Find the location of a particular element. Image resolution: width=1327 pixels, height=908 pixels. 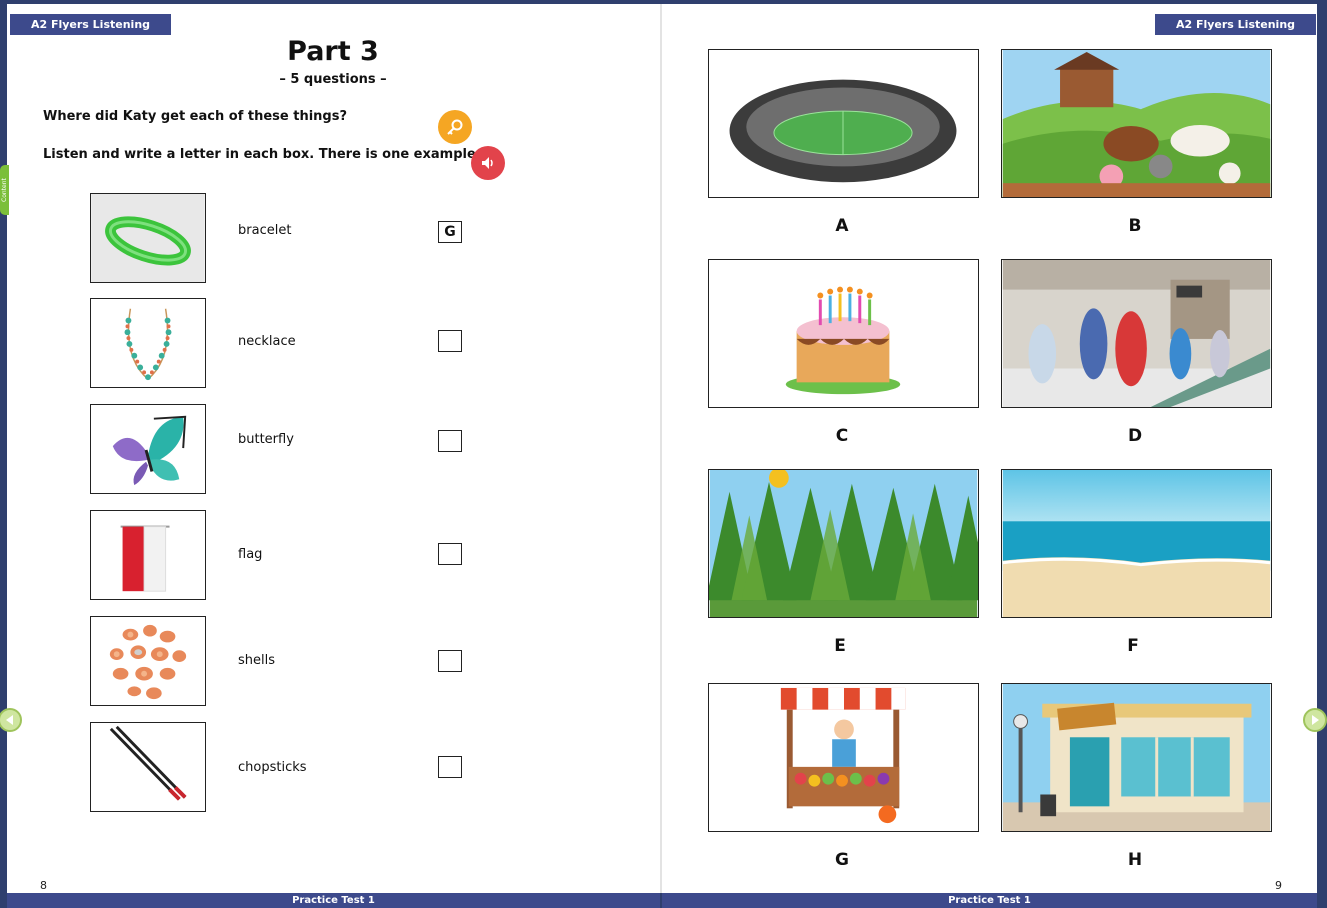

birthday-cake-image is located at coordinates (843, 333).